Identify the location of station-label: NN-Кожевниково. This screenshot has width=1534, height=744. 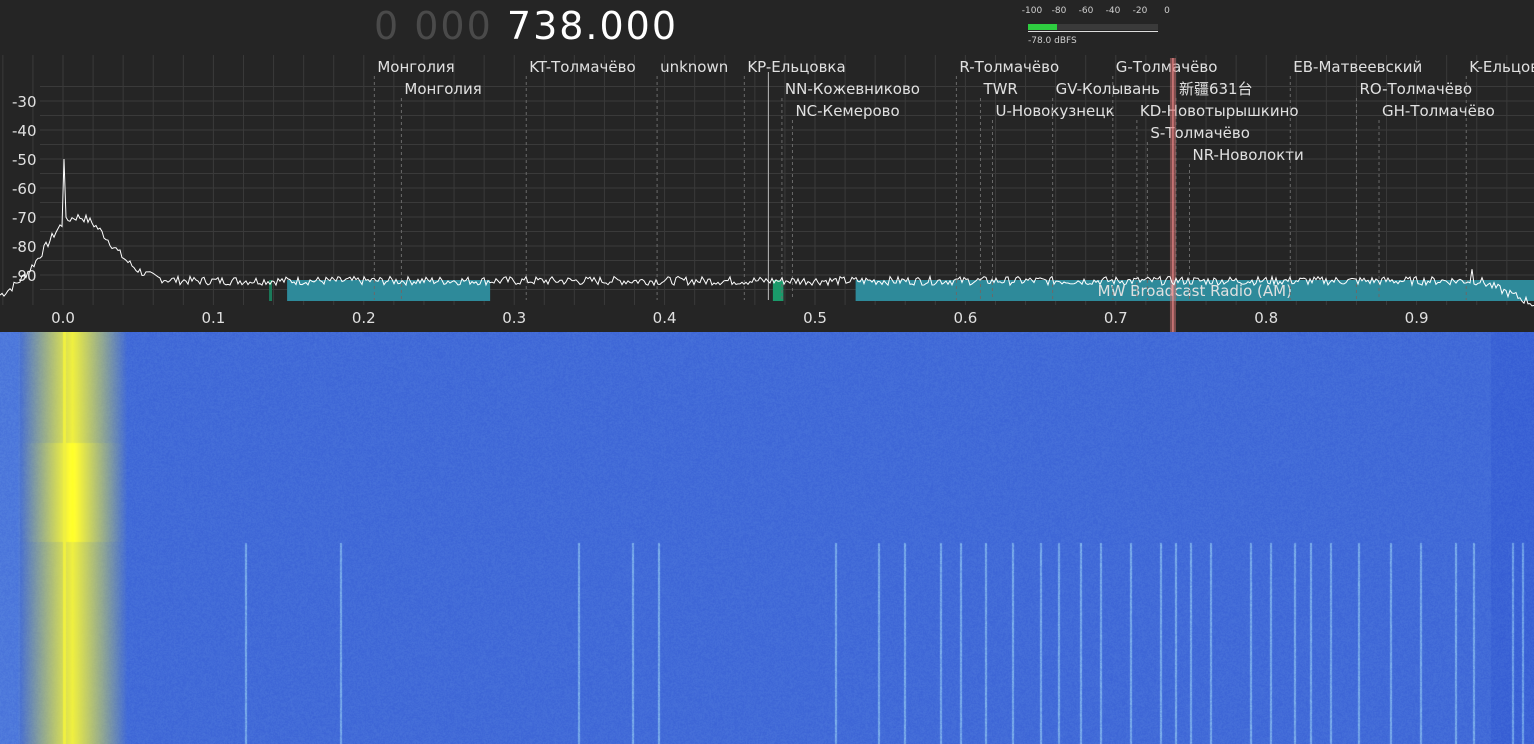
(852, 89).